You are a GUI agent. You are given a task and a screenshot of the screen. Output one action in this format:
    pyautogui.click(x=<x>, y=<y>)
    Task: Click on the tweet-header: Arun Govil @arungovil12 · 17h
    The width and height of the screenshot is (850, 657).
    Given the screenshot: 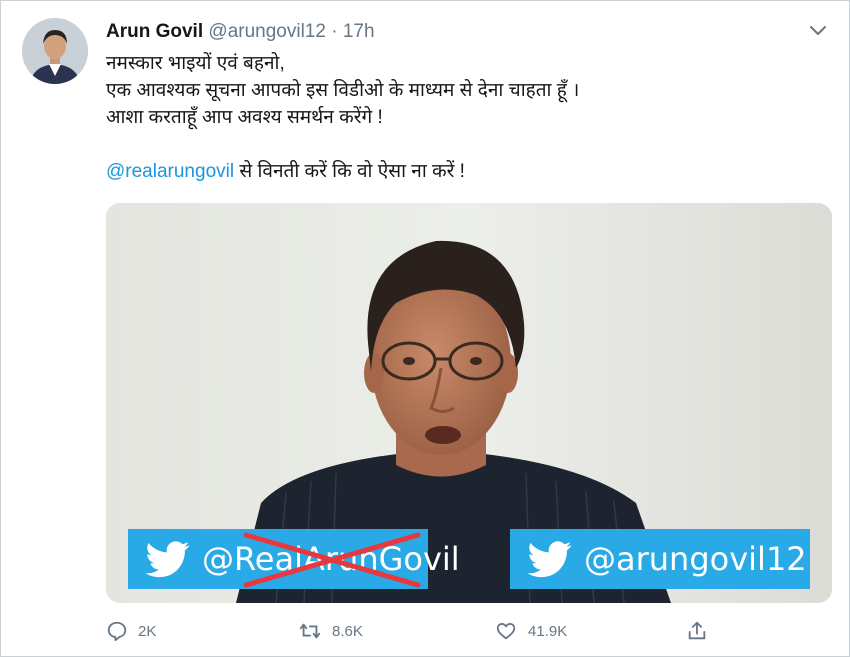 What is the action you would take?
    pyautogui.click(x=240, y=32)
    